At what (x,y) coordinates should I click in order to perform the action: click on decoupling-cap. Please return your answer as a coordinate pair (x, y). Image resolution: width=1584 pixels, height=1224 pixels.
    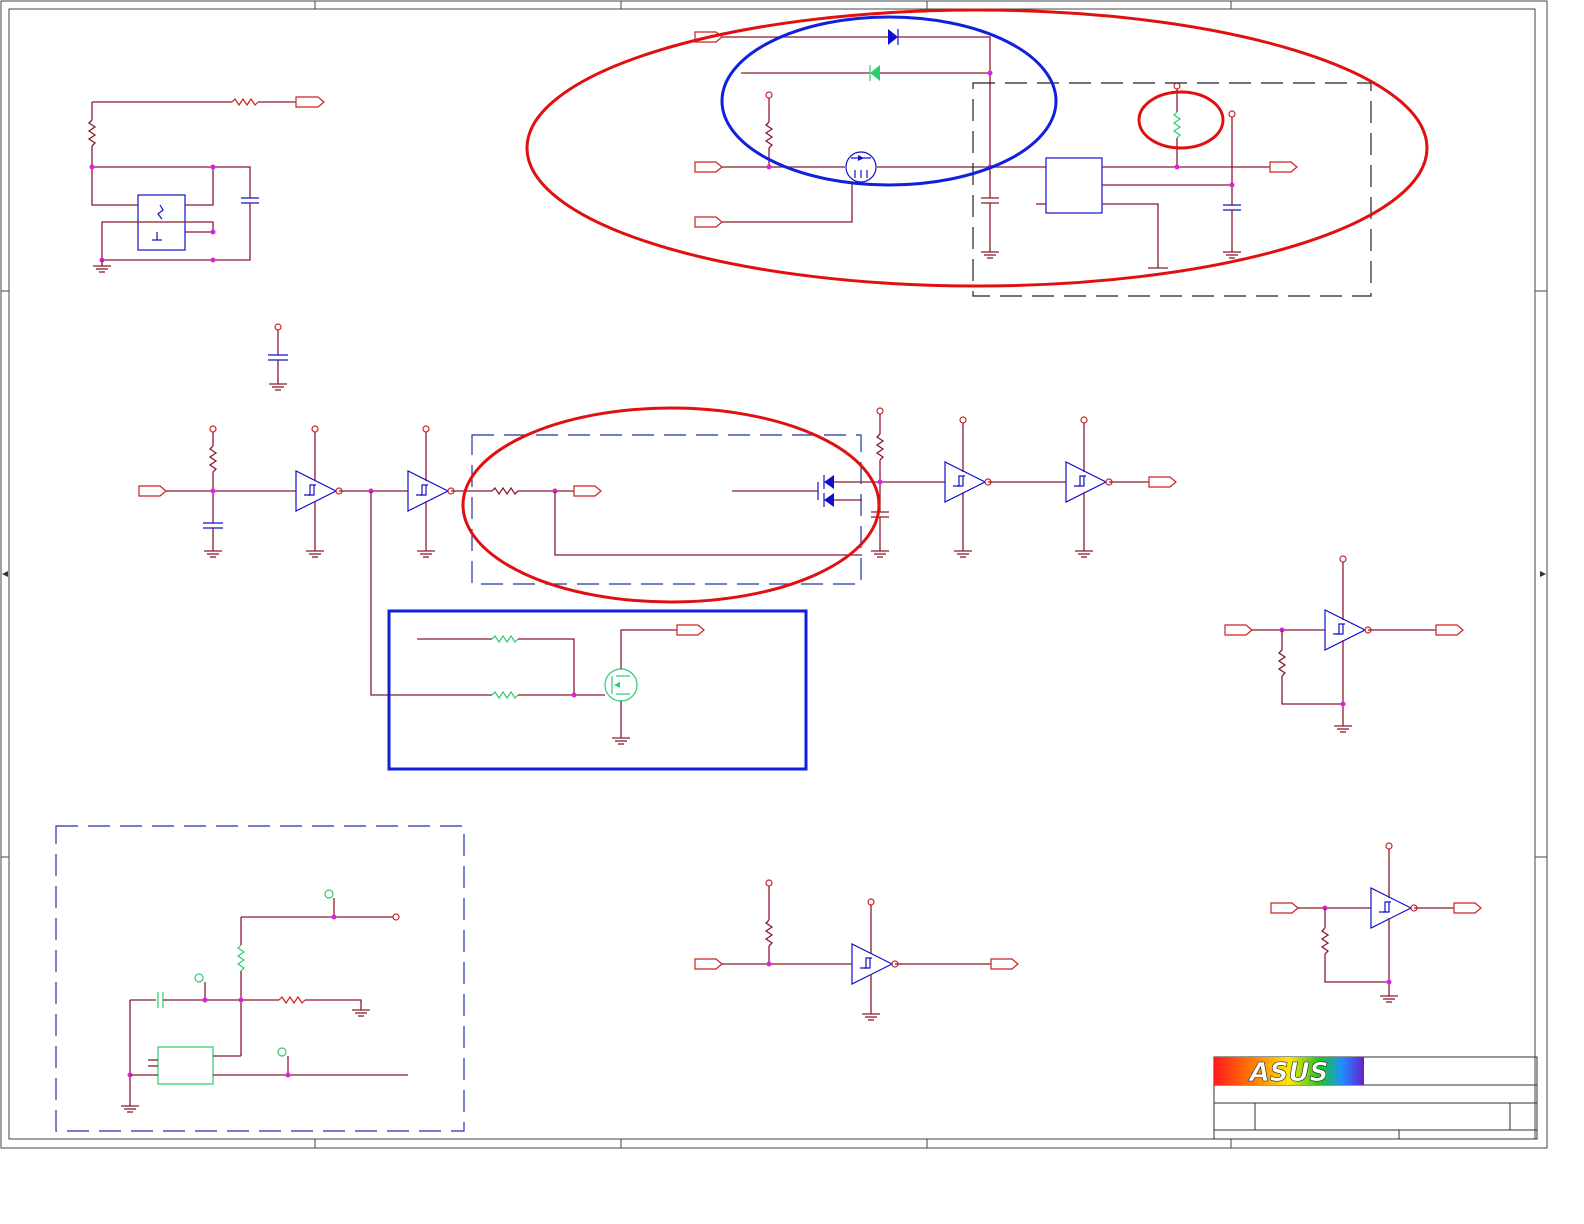
    Looking at the image, I should click on (278, 357).